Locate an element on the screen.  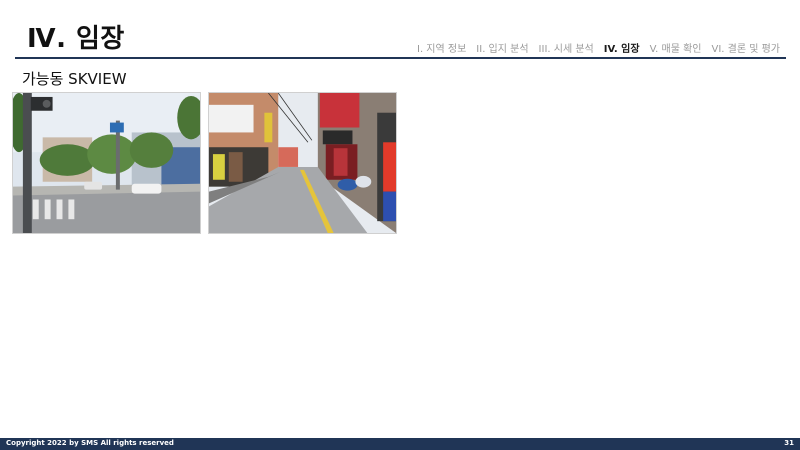
street-photo-alley is located at coordinates (302, 163).